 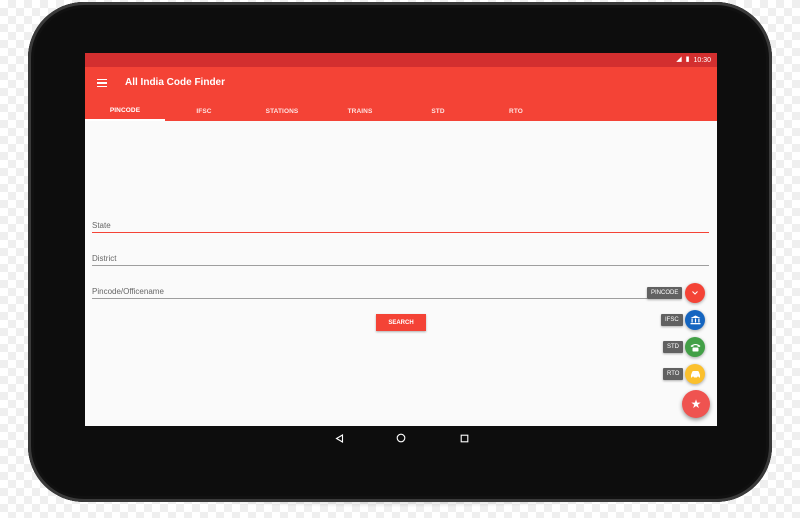 I want to click on district-field, so click(x=400, y=257).